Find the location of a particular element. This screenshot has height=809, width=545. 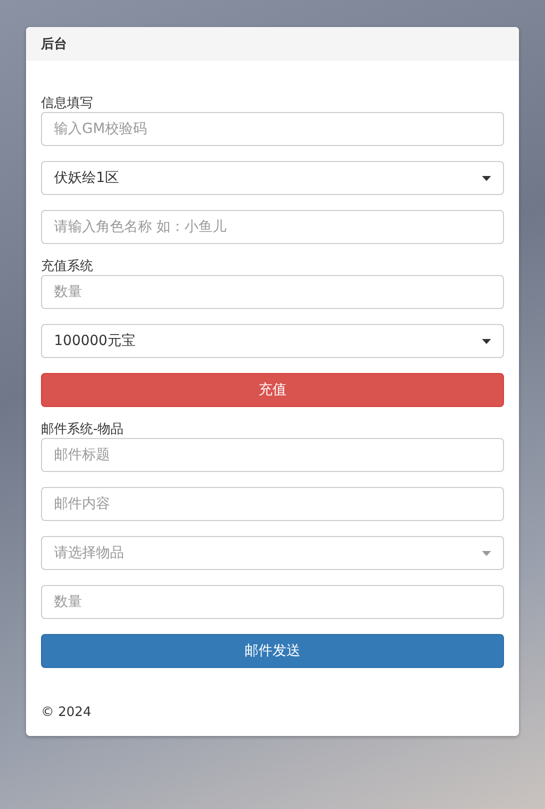

panel-title: 后台 is located at coordinates (272, 44).